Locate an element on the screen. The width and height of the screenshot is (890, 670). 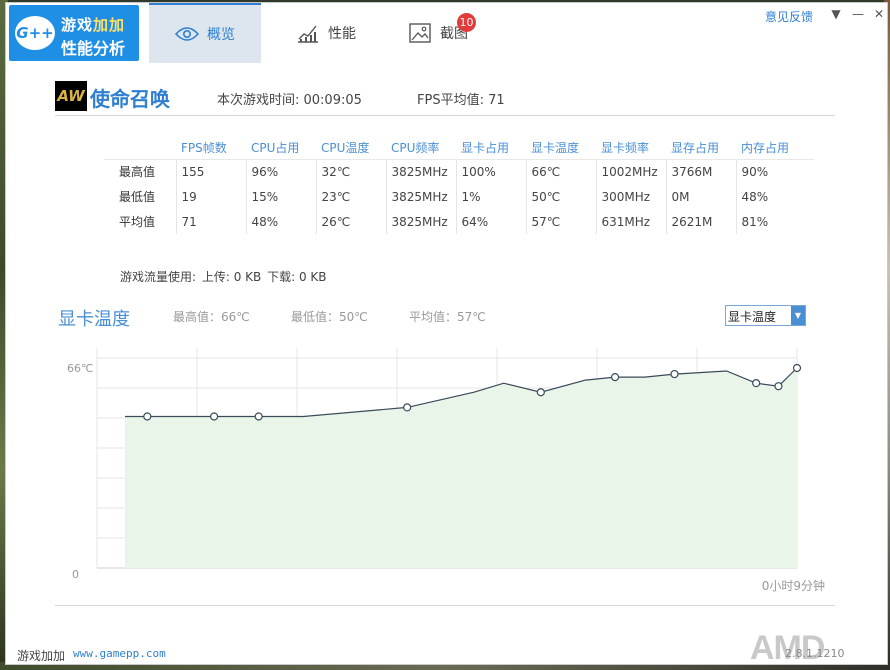
y-tick-label: 0 is located at coordinates (75, 574).